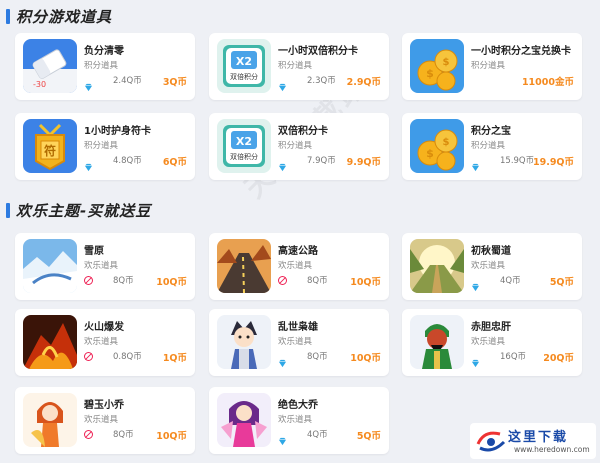  I want to click on product-card: 绝色大乔 欢乐道具 4Q币 5Q币, so click(299, 420).